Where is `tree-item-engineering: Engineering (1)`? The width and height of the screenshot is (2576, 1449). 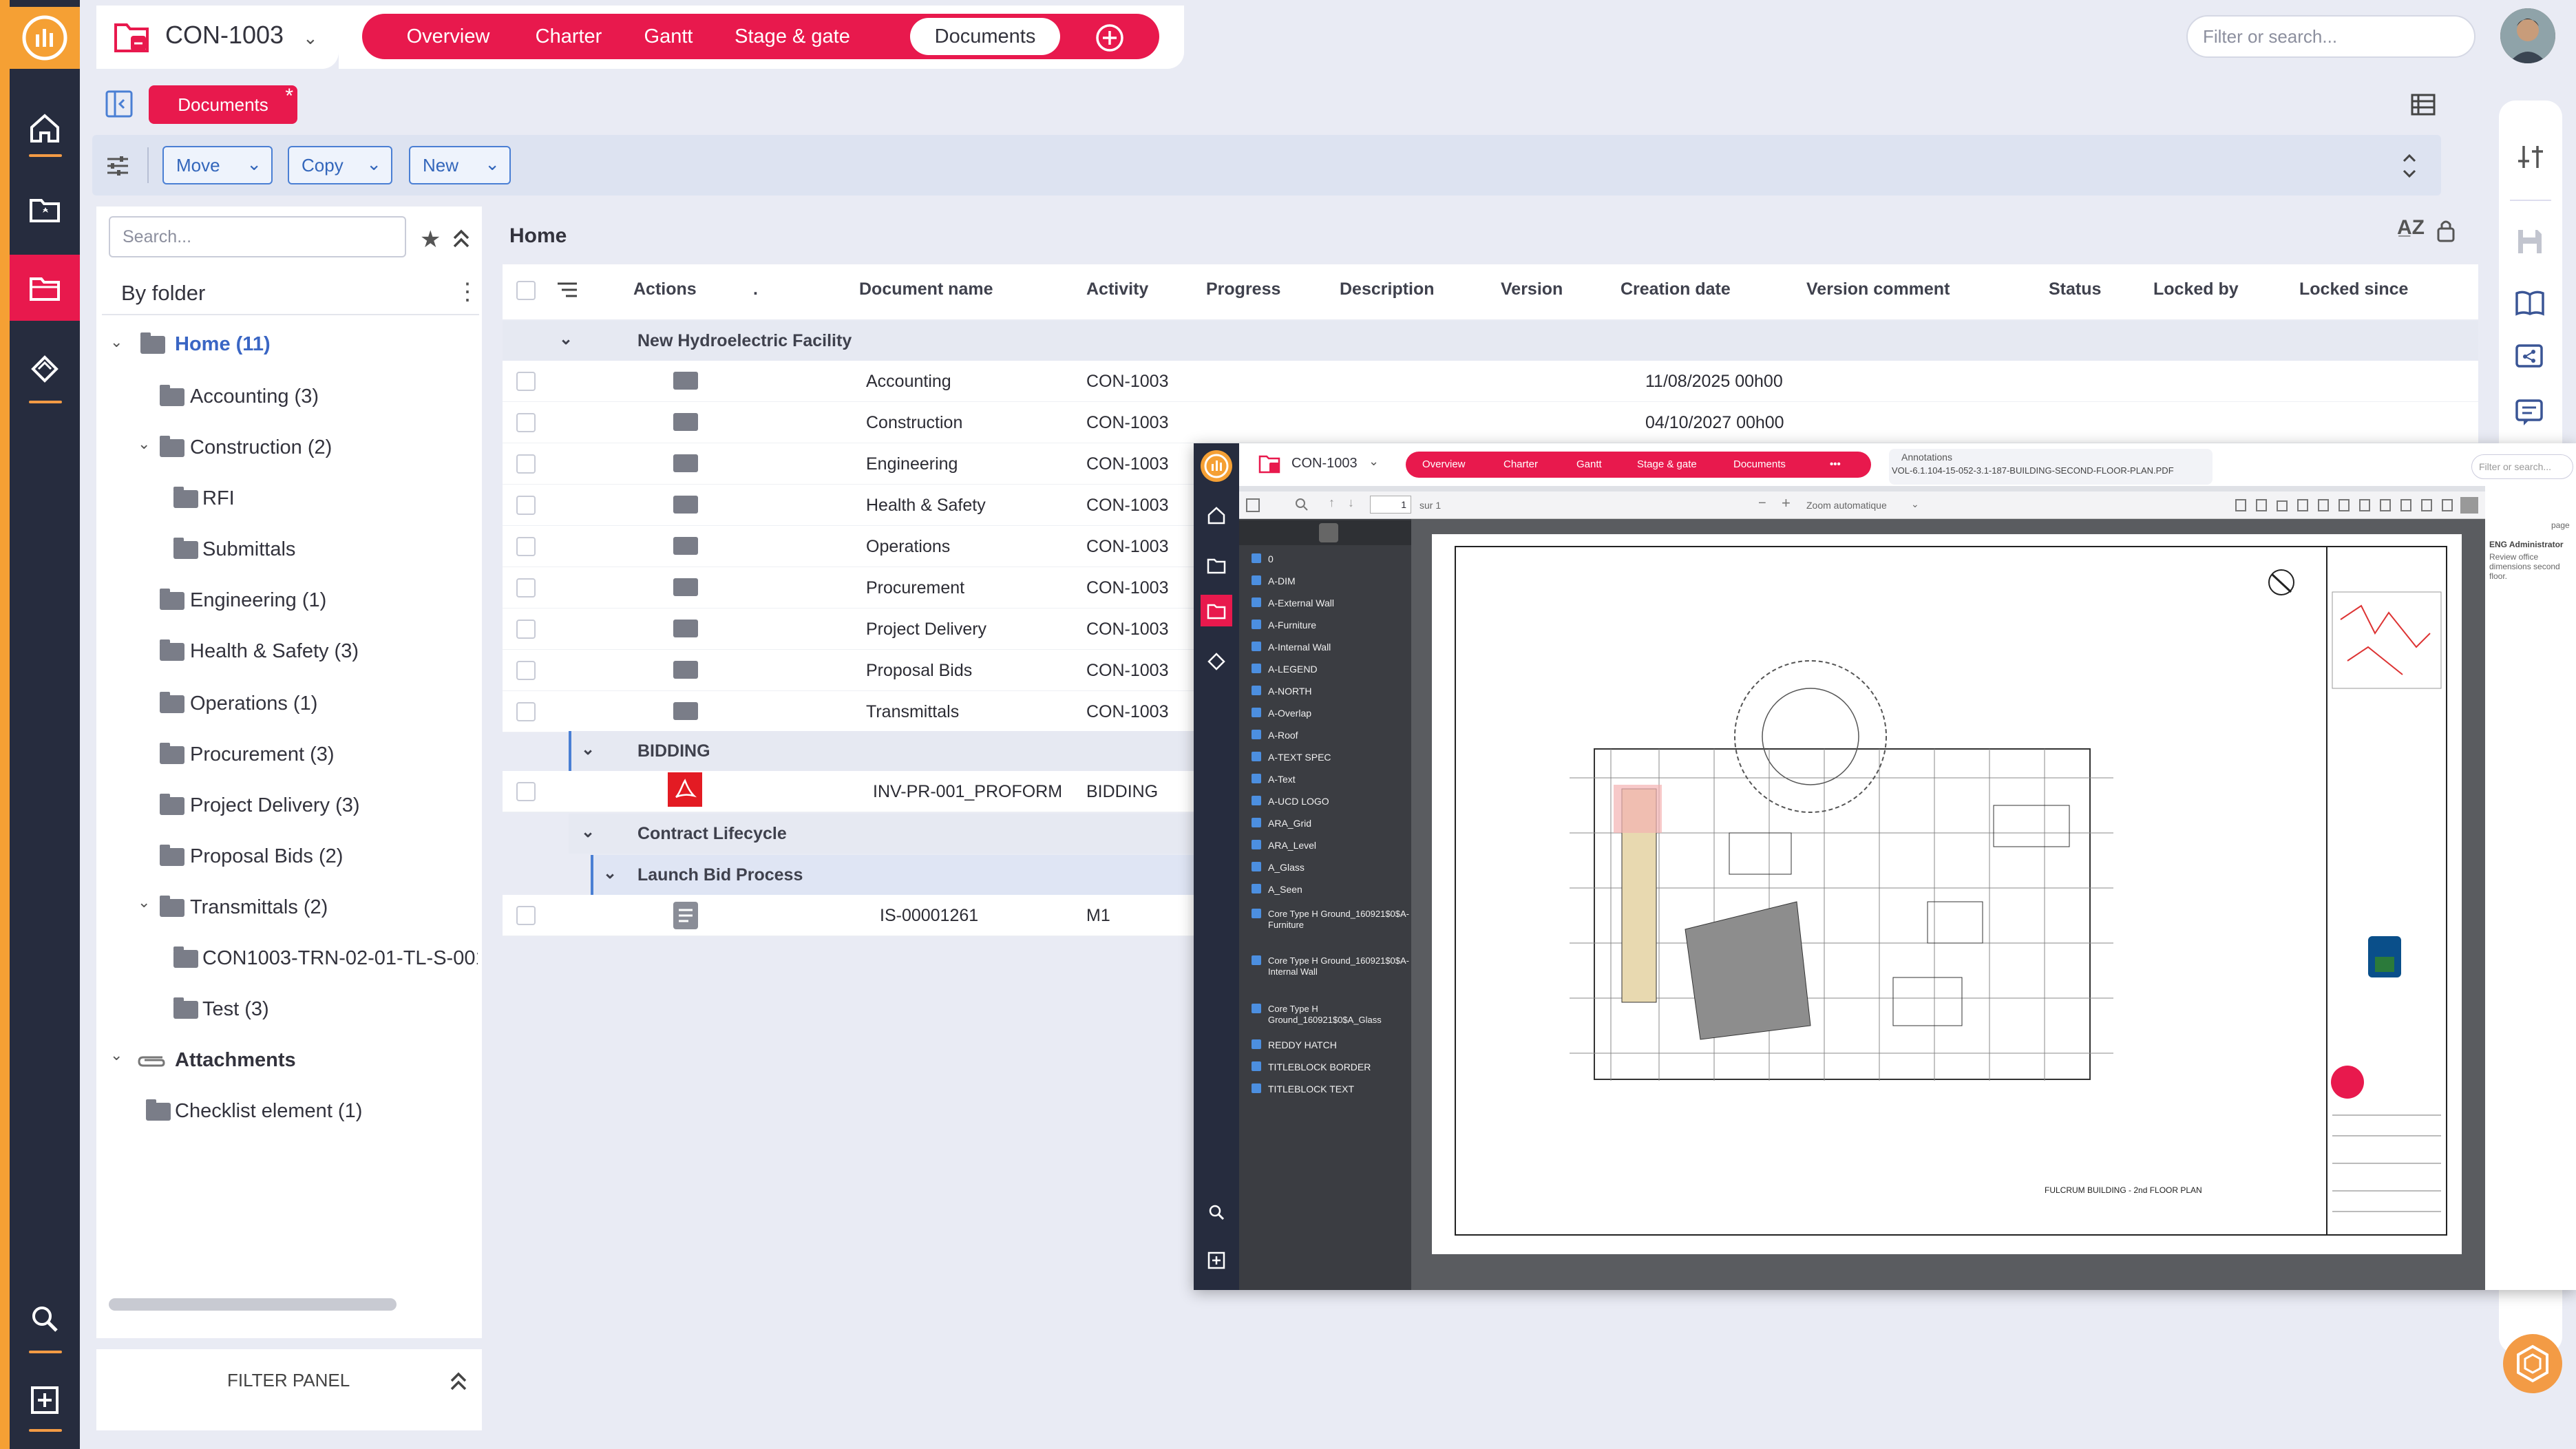 tree-item-engineering: Engineering (1) is located at coordinates (258, 600).